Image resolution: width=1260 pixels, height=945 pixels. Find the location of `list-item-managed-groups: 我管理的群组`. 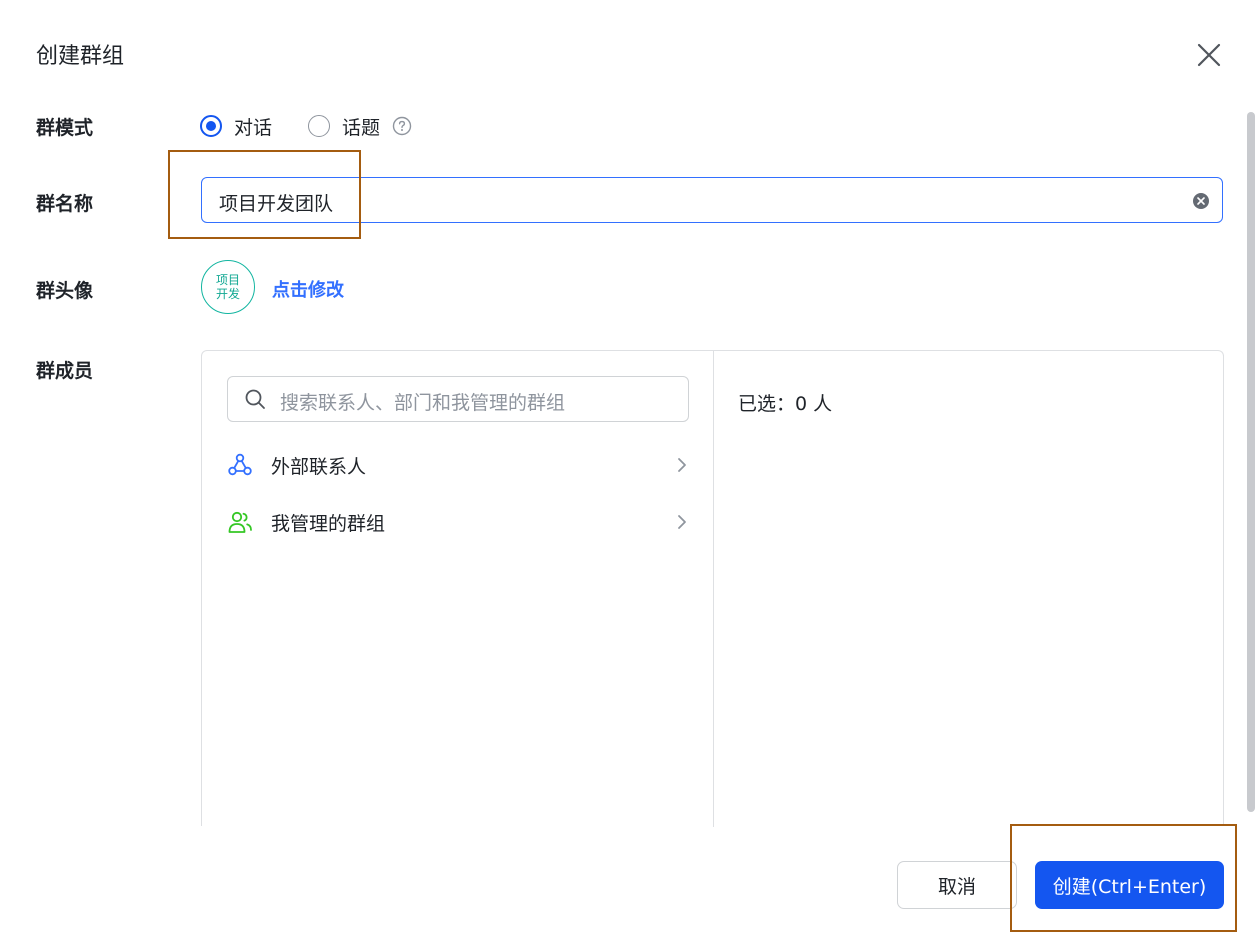

list-item-managed-groups: 我管理的群组 is located at coordinates (458, 522).